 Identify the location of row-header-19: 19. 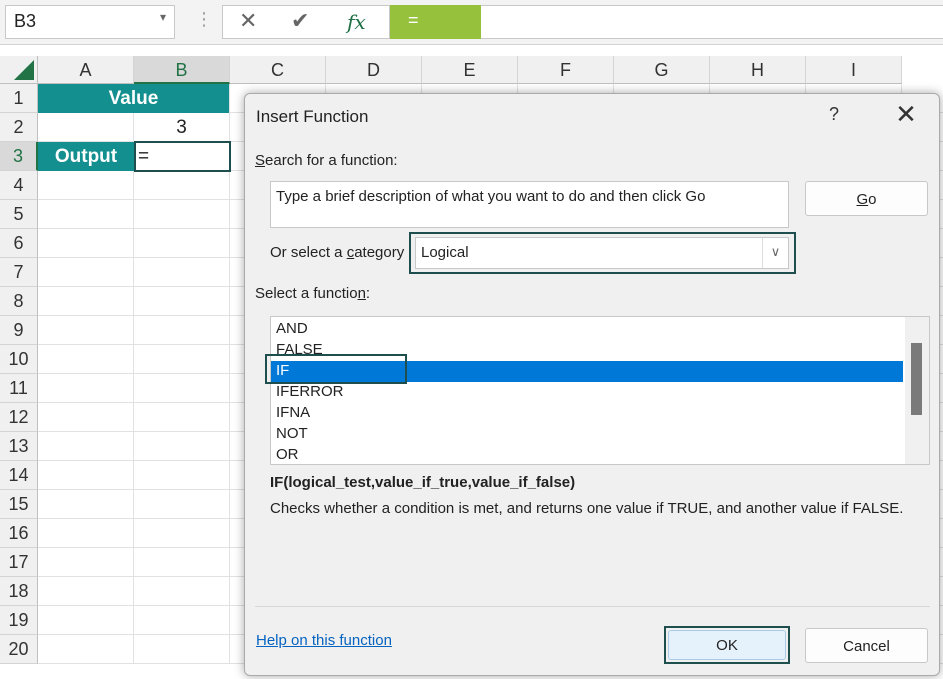
(19, 620).